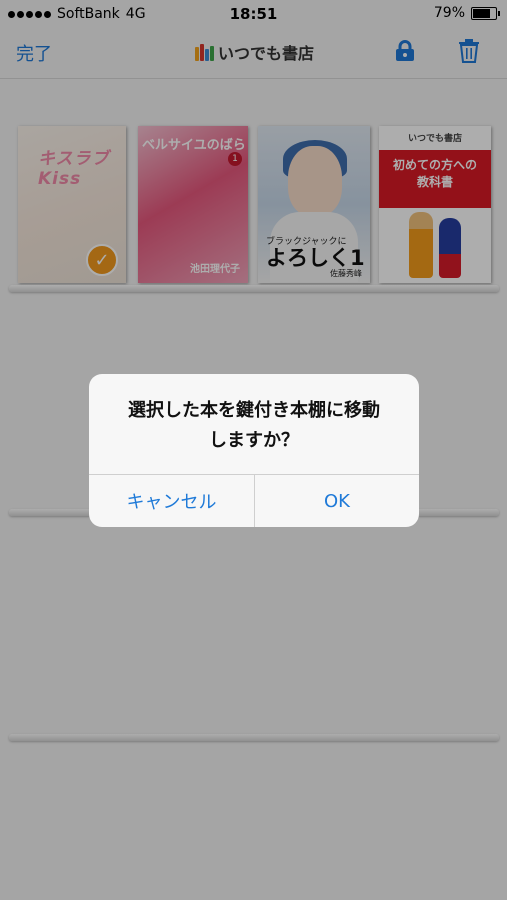 Image resolution: width=507 pixels, height=900 pixels. I want to click on confirm-dialog: 選択した本を鍵付き本棚に移動 しますか？ キャンセル OK, so click(254, 450).